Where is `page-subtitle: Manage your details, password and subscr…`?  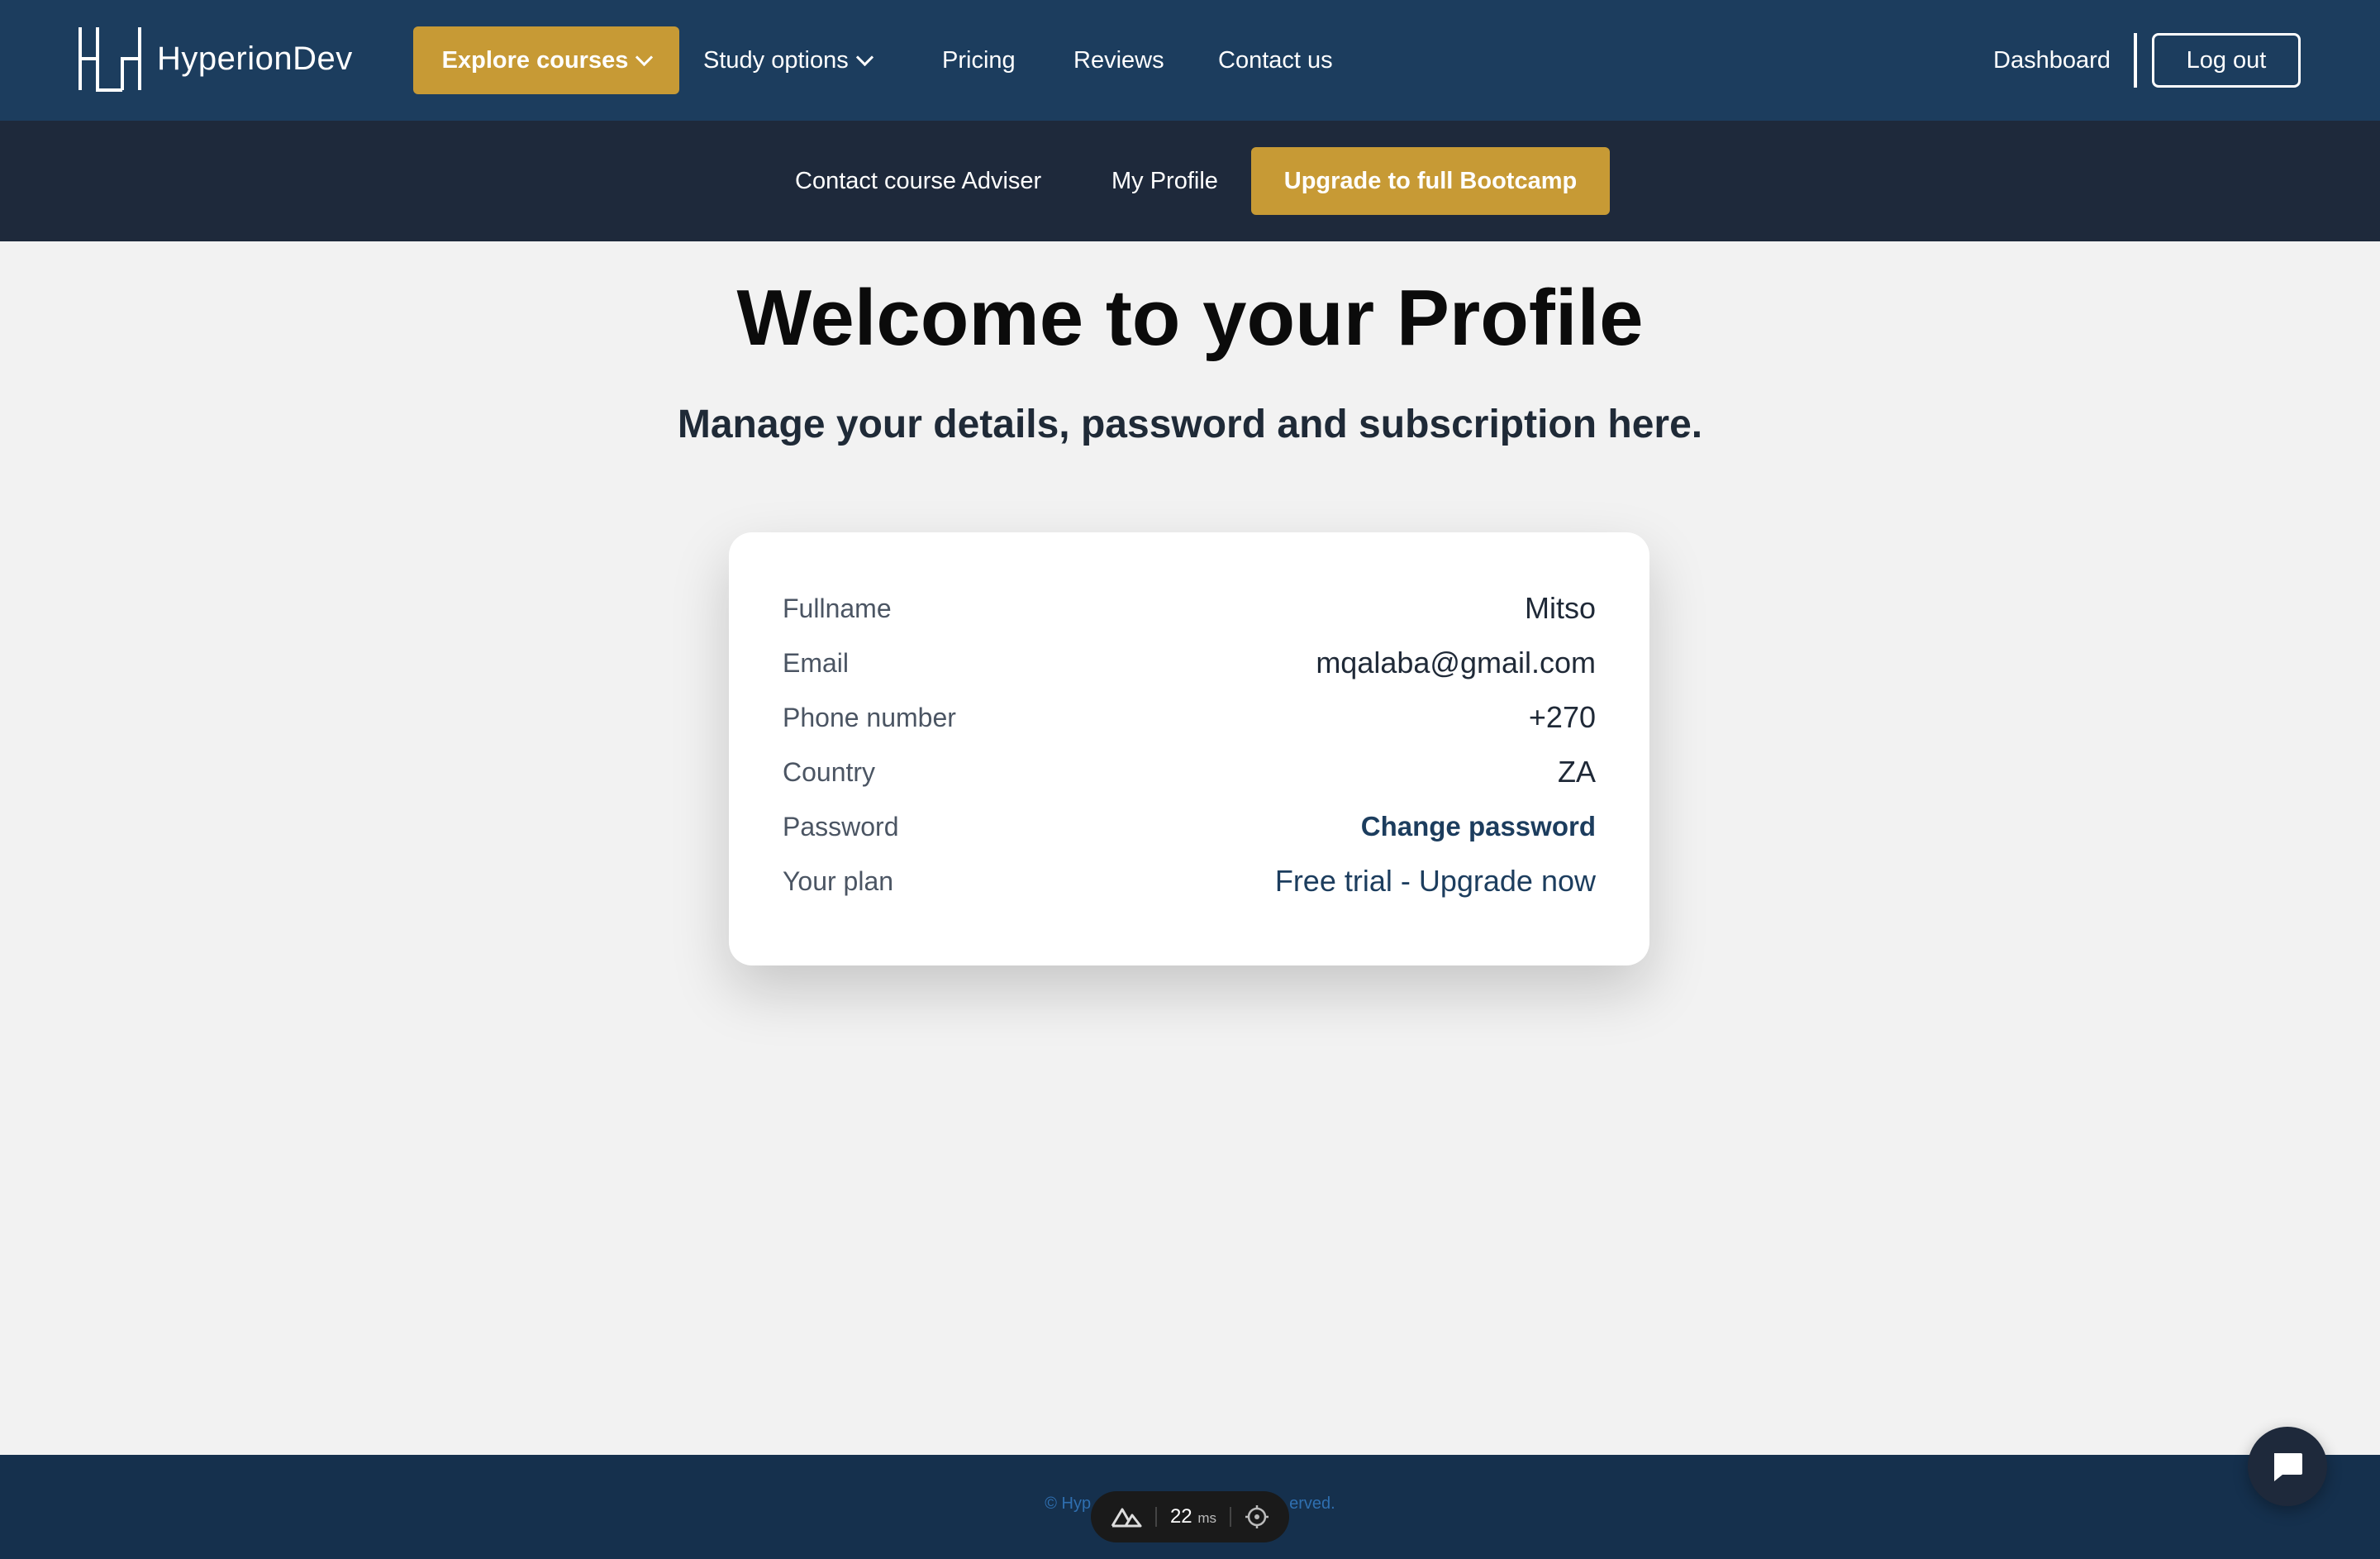
page-subtitle: Manage your details, password and subscr… is located at coordinates (1190, 424).